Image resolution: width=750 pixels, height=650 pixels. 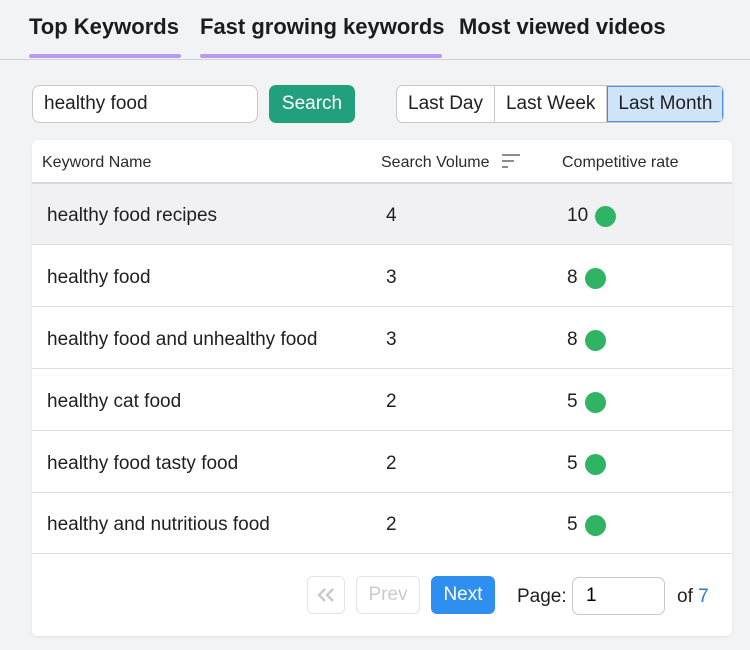 I want to click on volume-cell: 4, so click(x=391, y=215).